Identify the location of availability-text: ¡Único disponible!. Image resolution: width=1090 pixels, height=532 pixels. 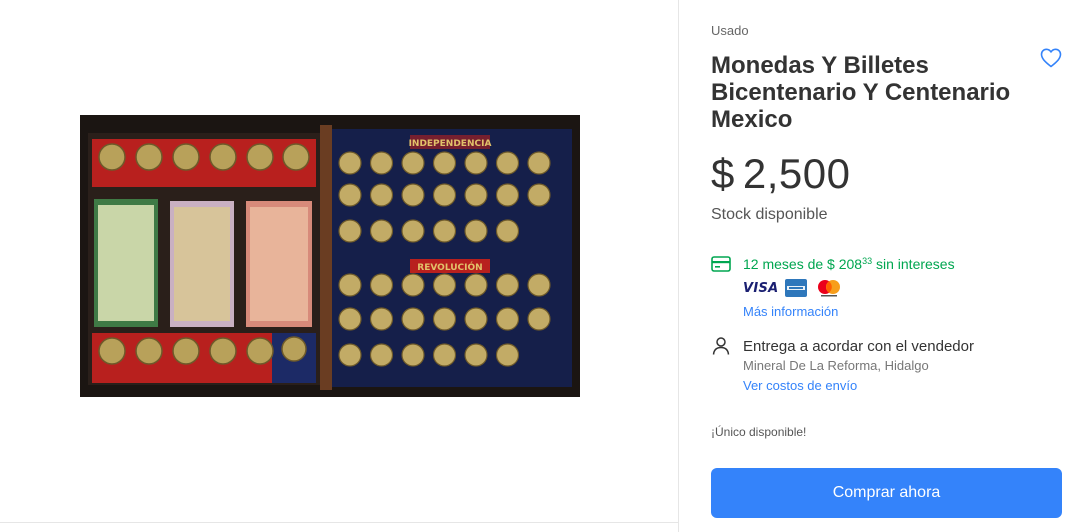
(759, 432).